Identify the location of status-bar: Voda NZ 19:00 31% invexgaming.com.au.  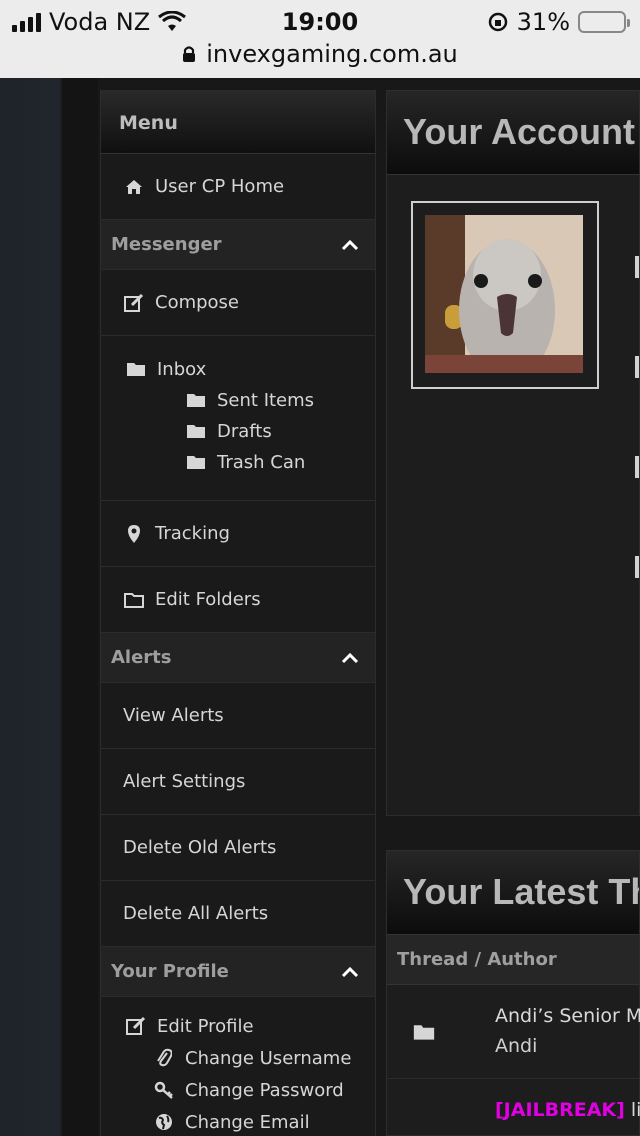
(320, 39).